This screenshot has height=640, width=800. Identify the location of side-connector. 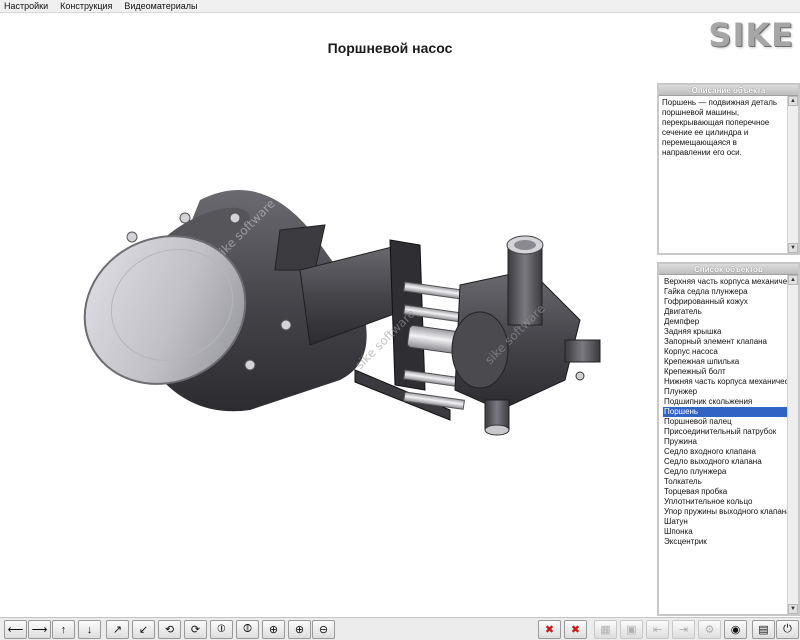
(582, 351).